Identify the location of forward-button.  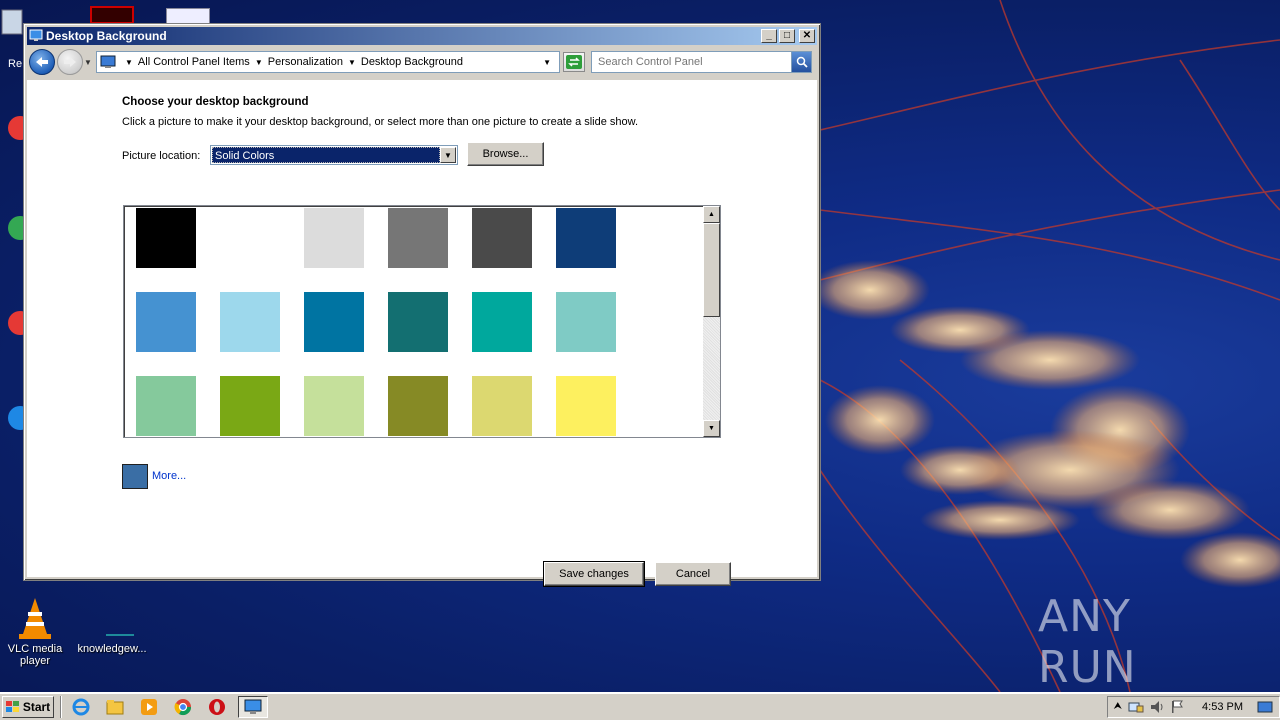
(70, 62).